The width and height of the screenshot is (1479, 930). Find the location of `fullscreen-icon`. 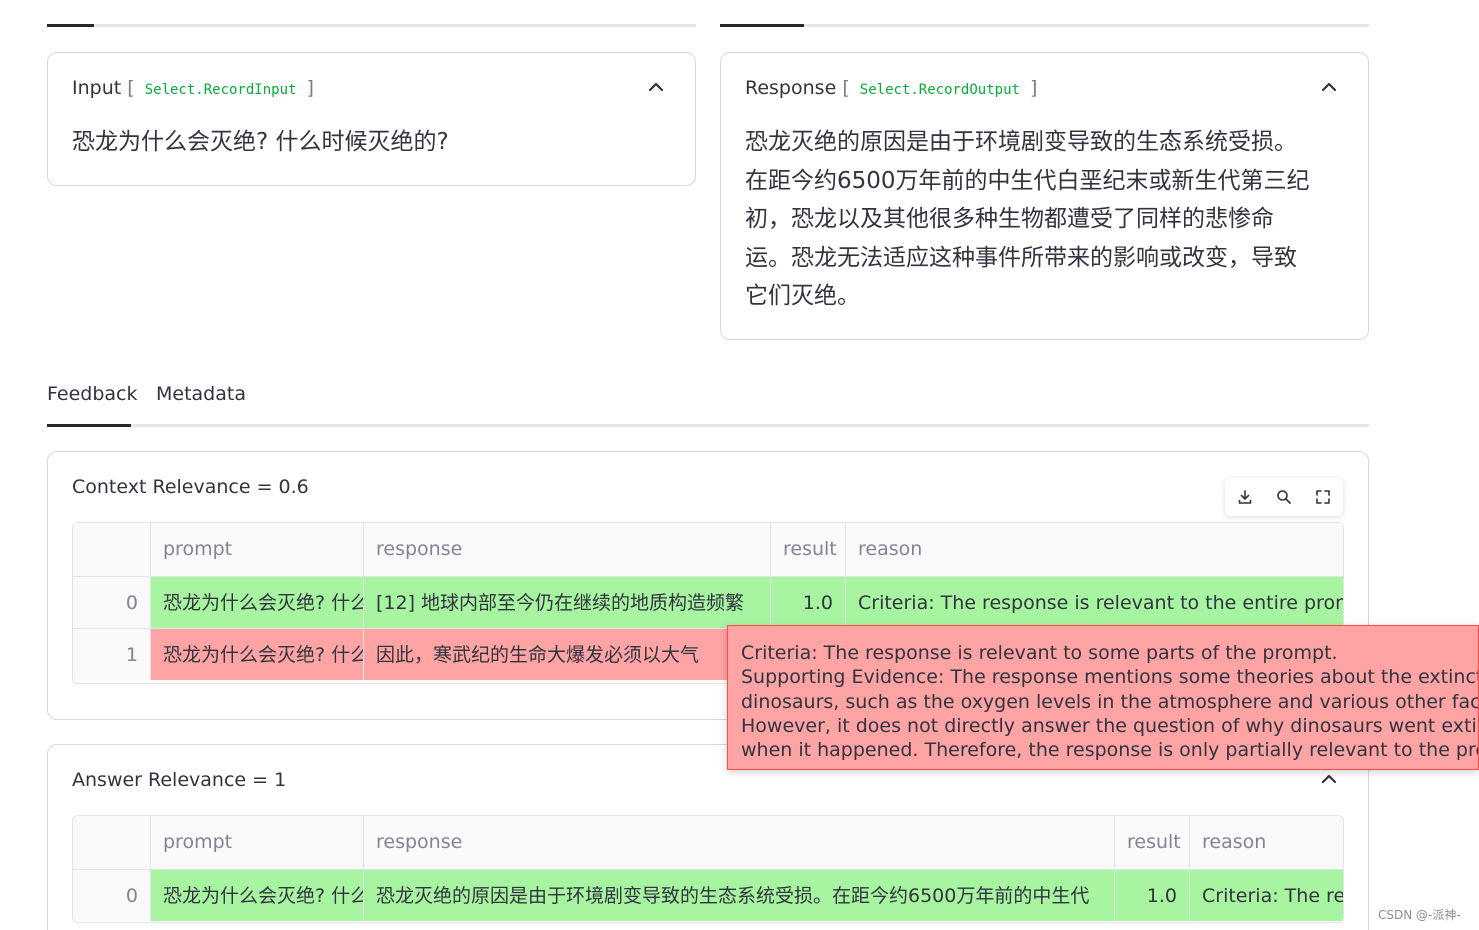

fullscreen-icon is located at coordinates (1323, 497).